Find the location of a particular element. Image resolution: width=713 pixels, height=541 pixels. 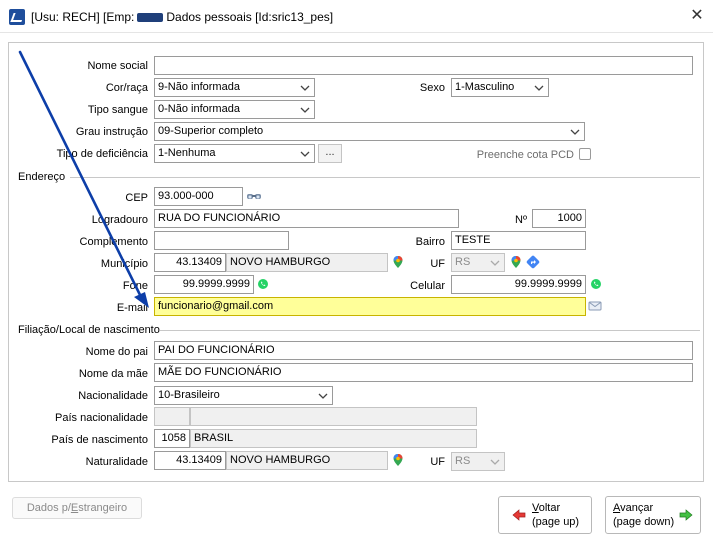

arrow-right-icon is located at coordinates (686, 515).